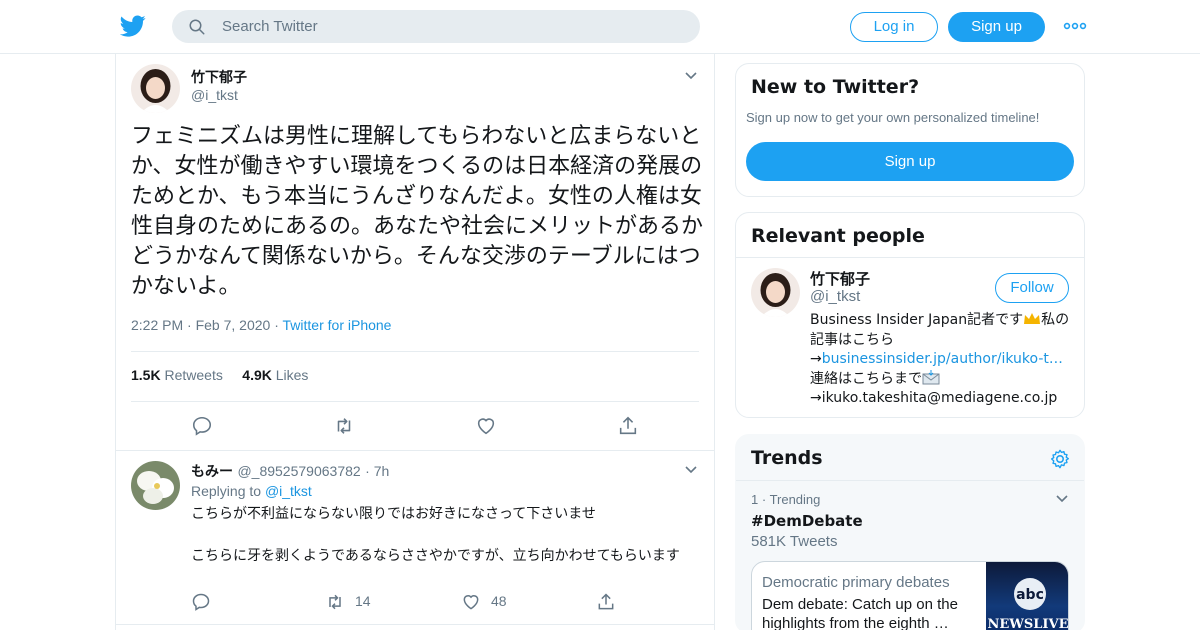  Describe the element at coordinates (298, 471) in the screenshot. I see `reply-author-handle: @_8952579063782` at that location.